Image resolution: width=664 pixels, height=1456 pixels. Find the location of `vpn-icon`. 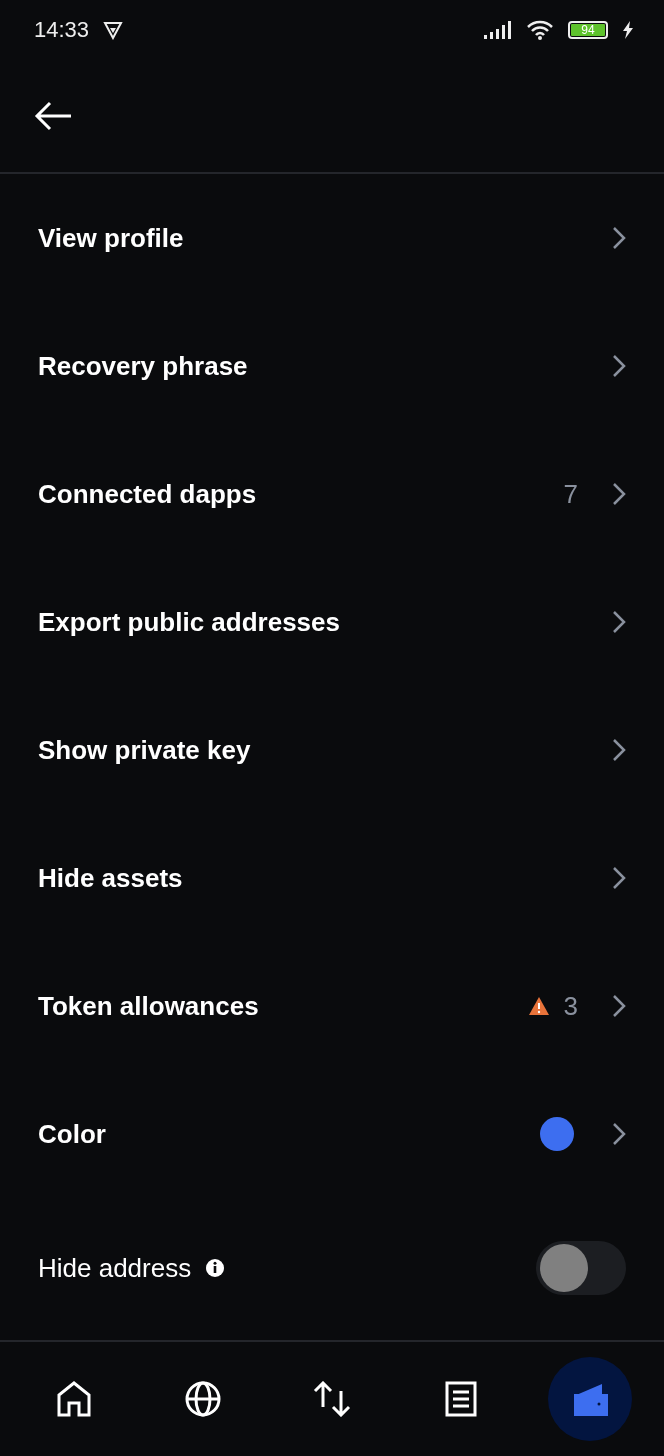

vpn-icon is located at coordinates (113, 30).